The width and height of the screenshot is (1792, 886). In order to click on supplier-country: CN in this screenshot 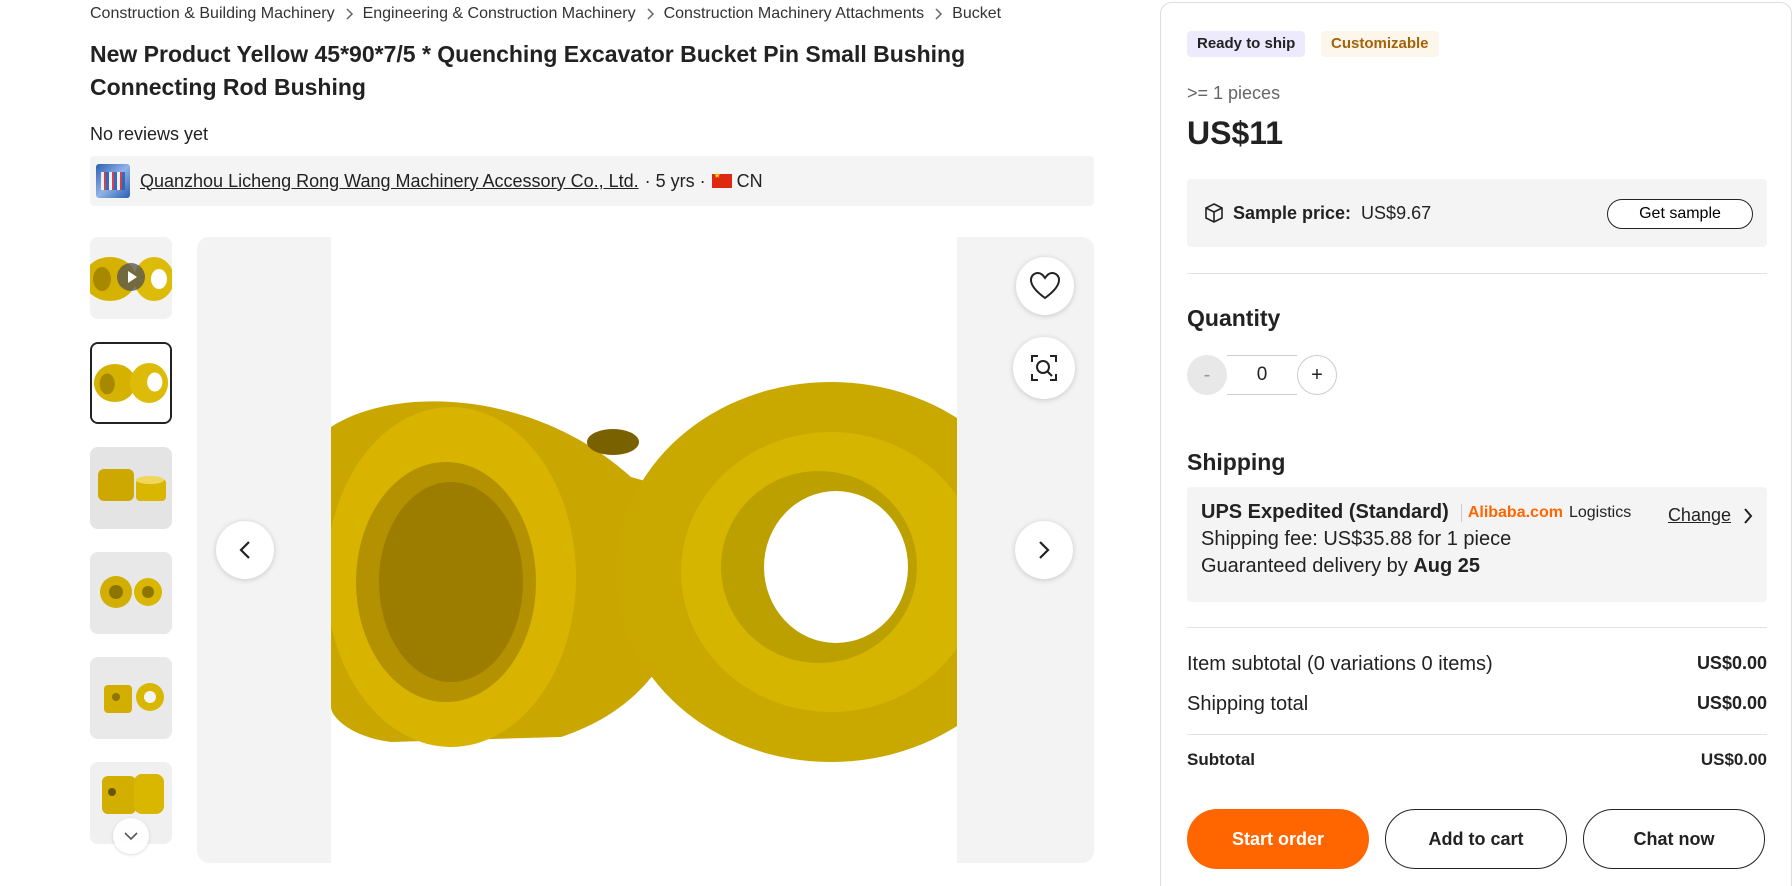, I will do `click(749, 180)`.